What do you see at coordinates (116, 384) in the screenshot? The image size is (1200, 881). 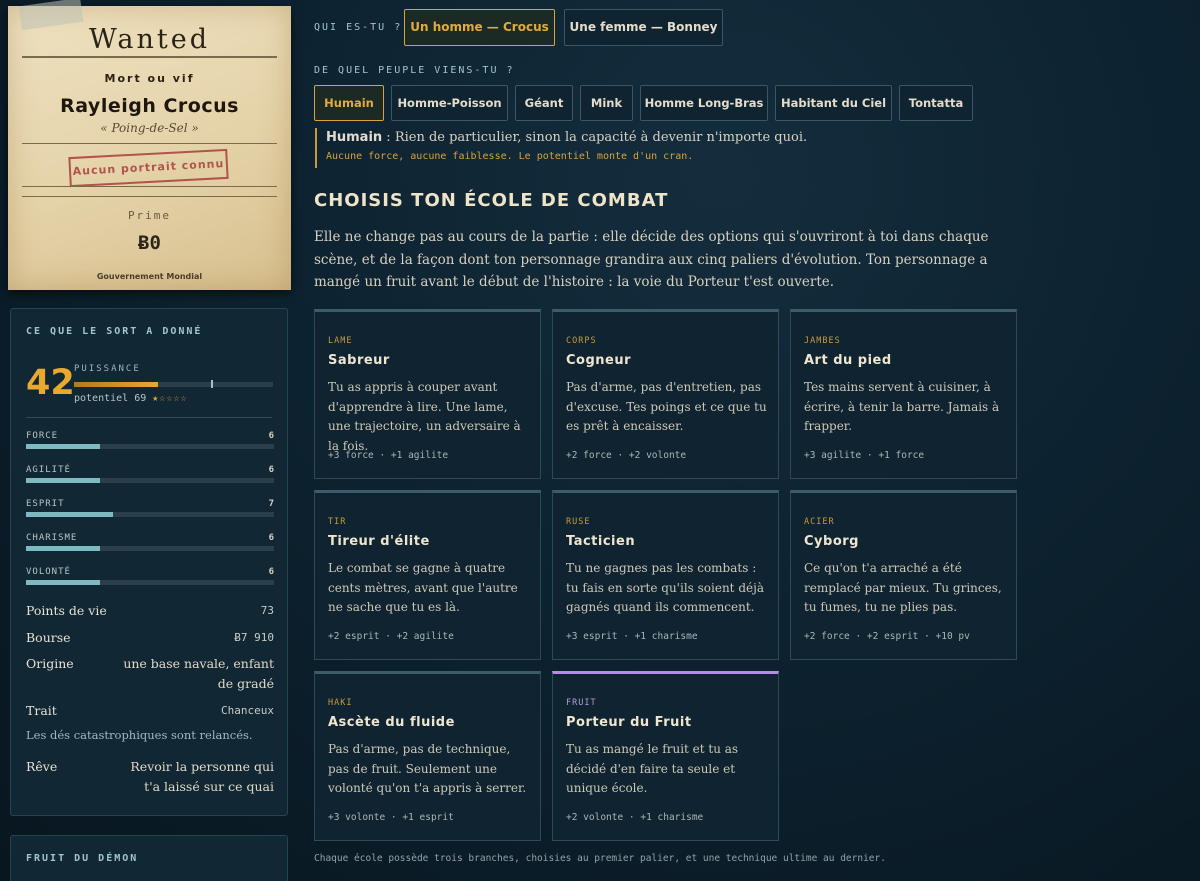 I see `power-bar-fill` at bounding box center [116, 384].